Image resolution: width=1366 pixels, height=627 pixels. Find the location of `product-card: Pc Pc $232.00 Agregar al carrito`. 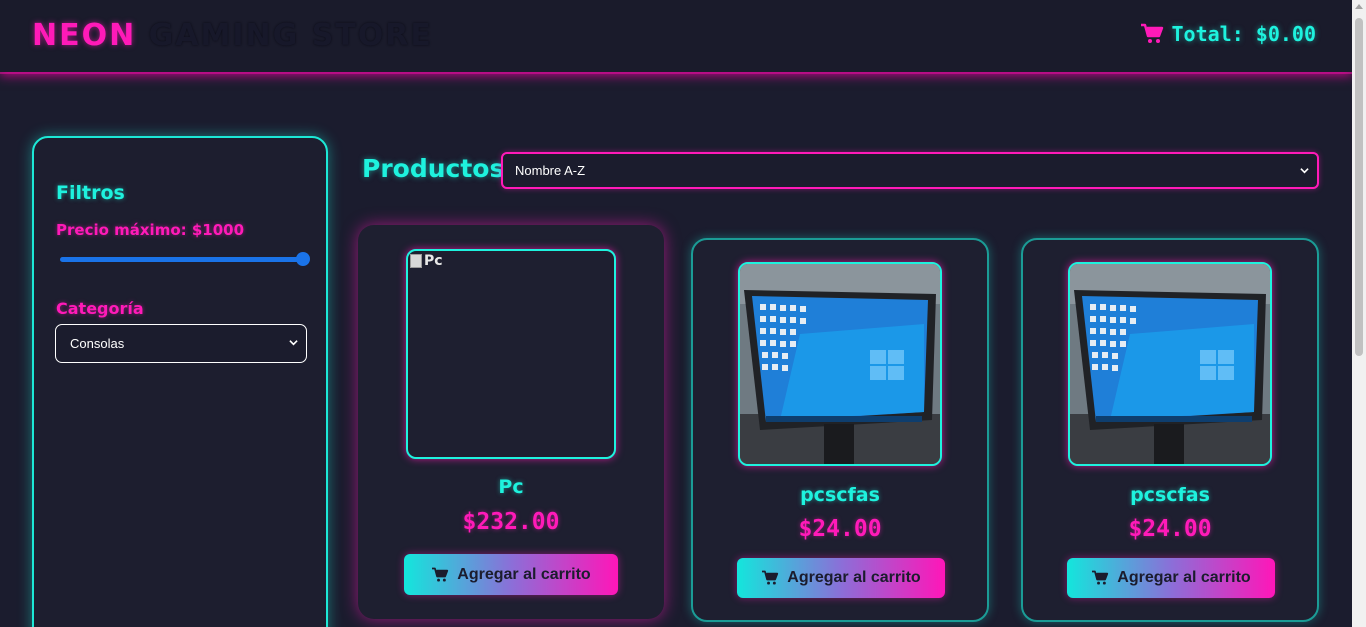

product-card: Pc Pc $232.00 Agregar al carrito is located at coordinates (511, 422).